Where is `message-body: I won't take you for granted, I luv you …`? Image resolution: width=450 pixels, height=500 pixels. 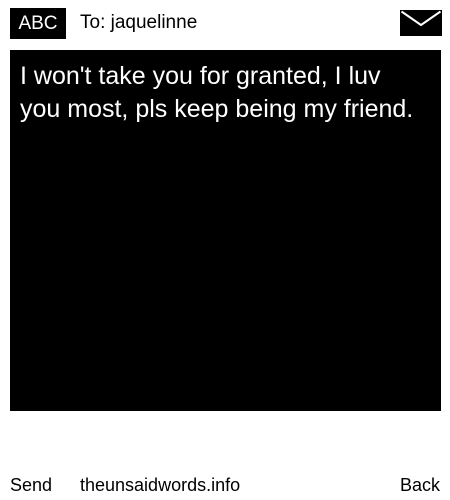
message-body: I won't take you for granted, I luv you … is located at coordinates (217, 92).